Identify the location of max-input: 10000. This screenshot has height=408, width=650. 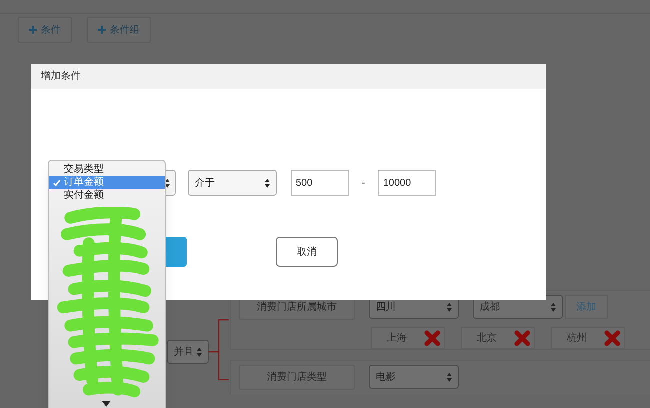
(407, 183).